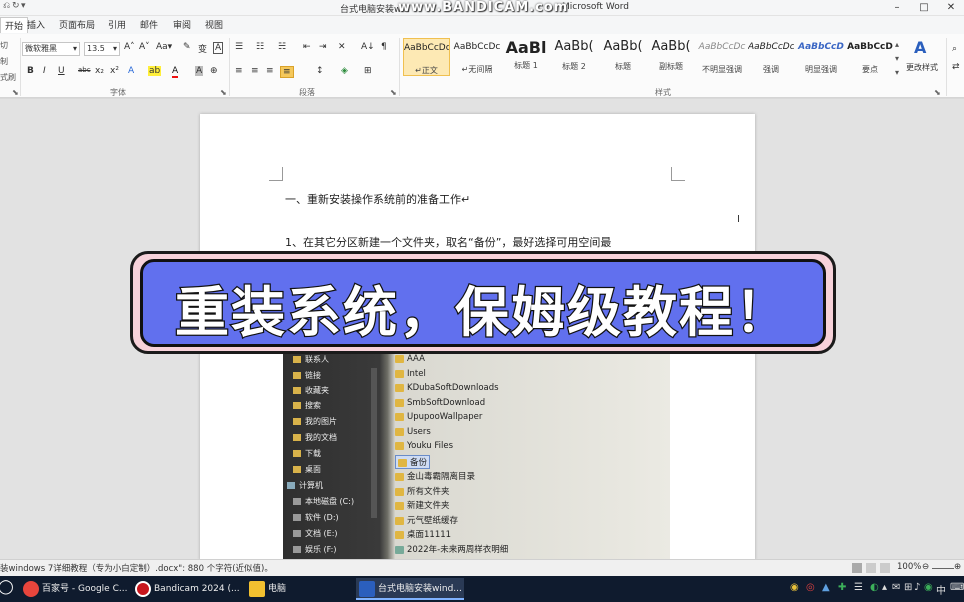 Image resolution: width=964 pixels, height=602 pixels. Describe the element at coordinates (23, 6) in the screenshot. I see `quick-access-dropdown-icon: ▾` at that location.